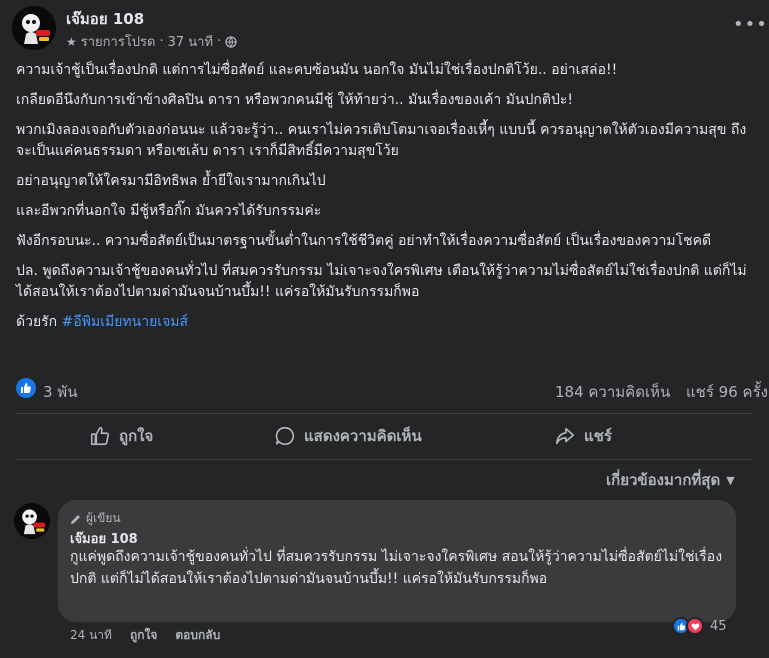 The width and height of the screenshot is (769, 658). I want to click on author-avatar, so click(34, 28).